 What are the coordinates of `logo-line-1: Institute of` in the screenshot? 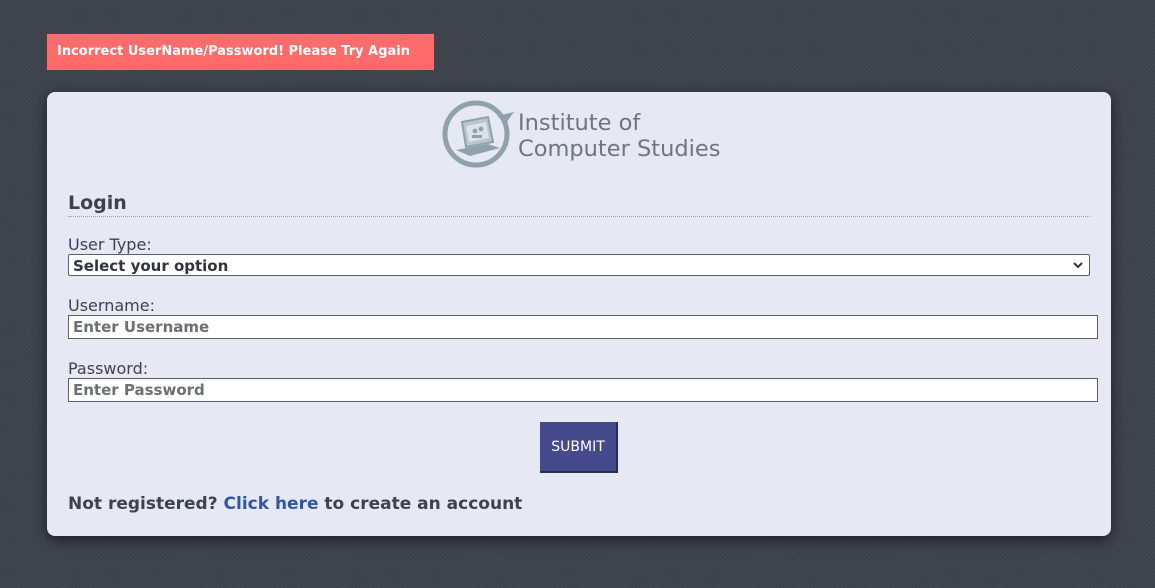 It's located at (579, 123).